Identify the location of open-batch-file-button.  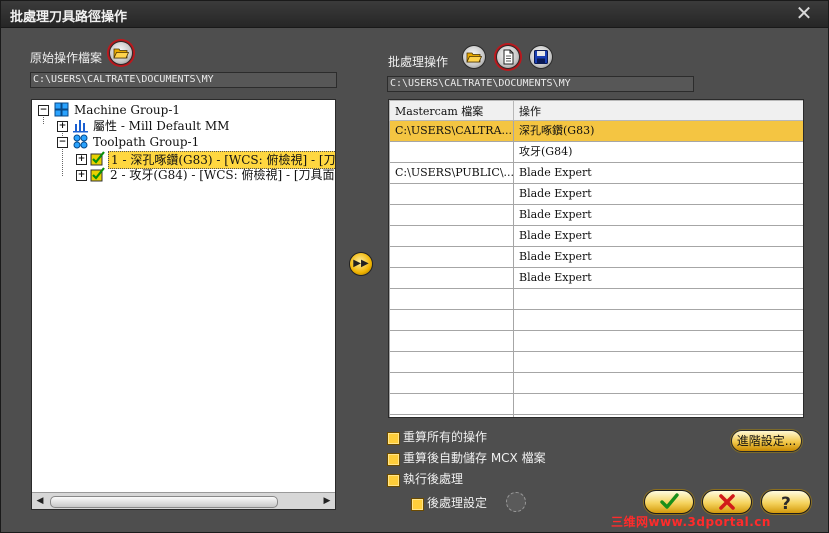
(474, 57).